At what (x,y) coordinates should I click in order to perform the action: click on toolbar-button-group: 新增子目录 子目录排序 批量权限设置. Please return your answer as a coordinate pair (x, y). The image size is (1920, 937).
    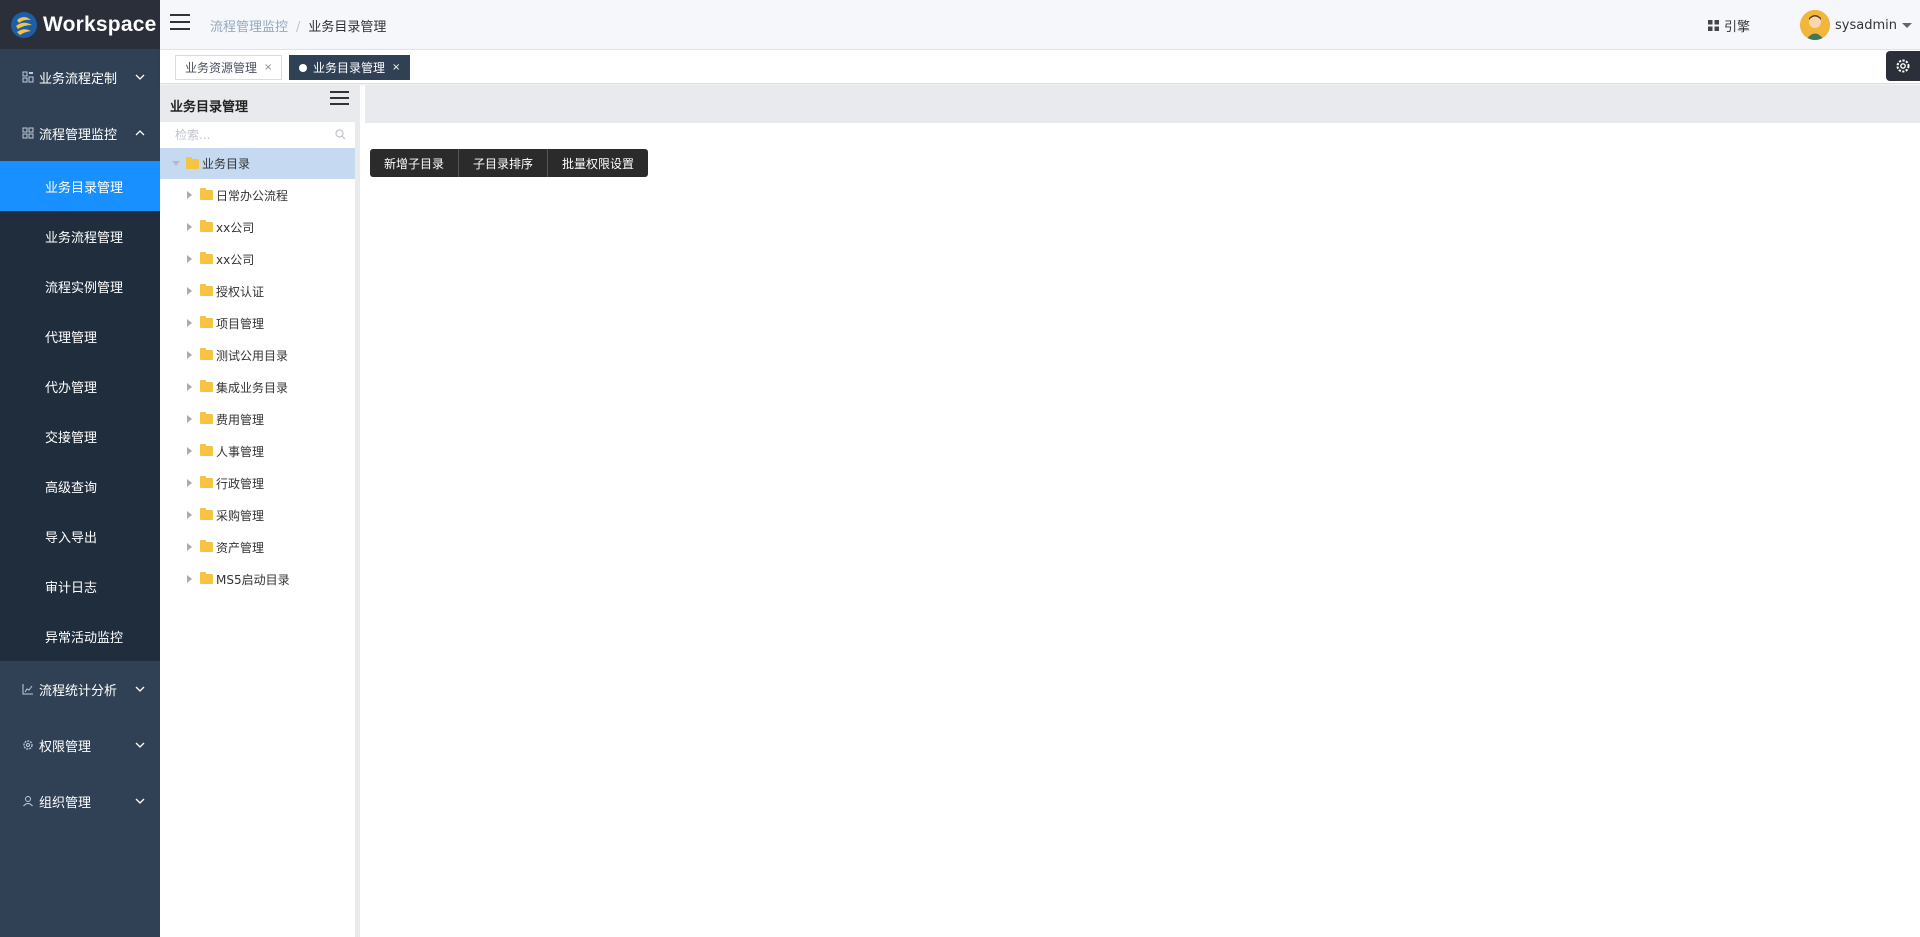
    Looking at the image, I should click on (509, 163).